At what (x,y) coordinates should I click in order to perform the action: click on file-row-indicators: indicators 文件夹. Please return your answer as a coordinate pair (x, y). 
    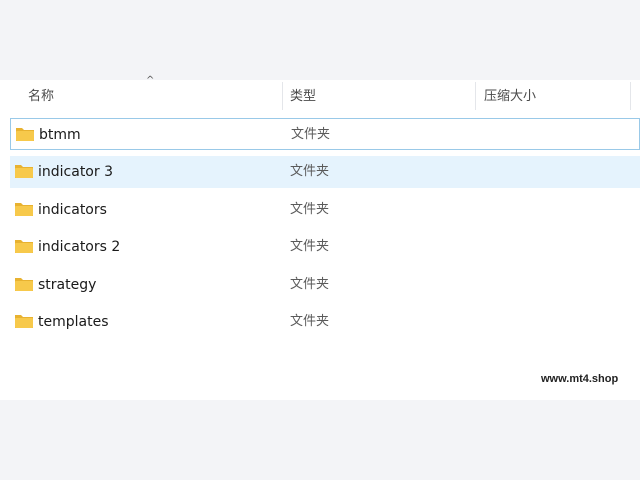
    Looking at the image, I should click on (325, 210).